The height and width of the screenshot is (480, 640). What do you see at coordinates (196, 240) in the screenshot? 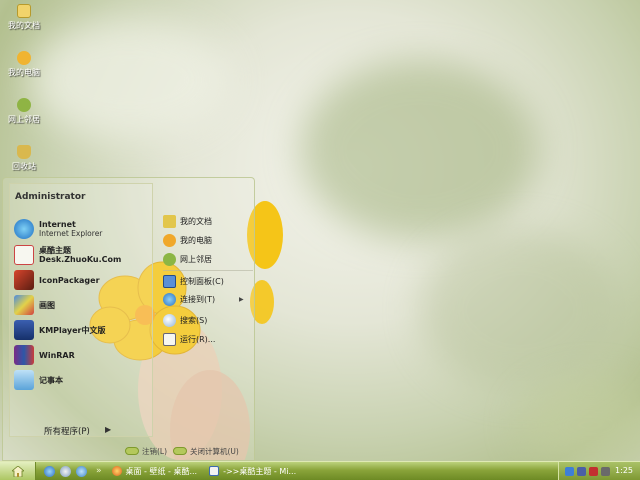
I see `menu-item-label: 我的电脑` at bounding box center [196, 240].